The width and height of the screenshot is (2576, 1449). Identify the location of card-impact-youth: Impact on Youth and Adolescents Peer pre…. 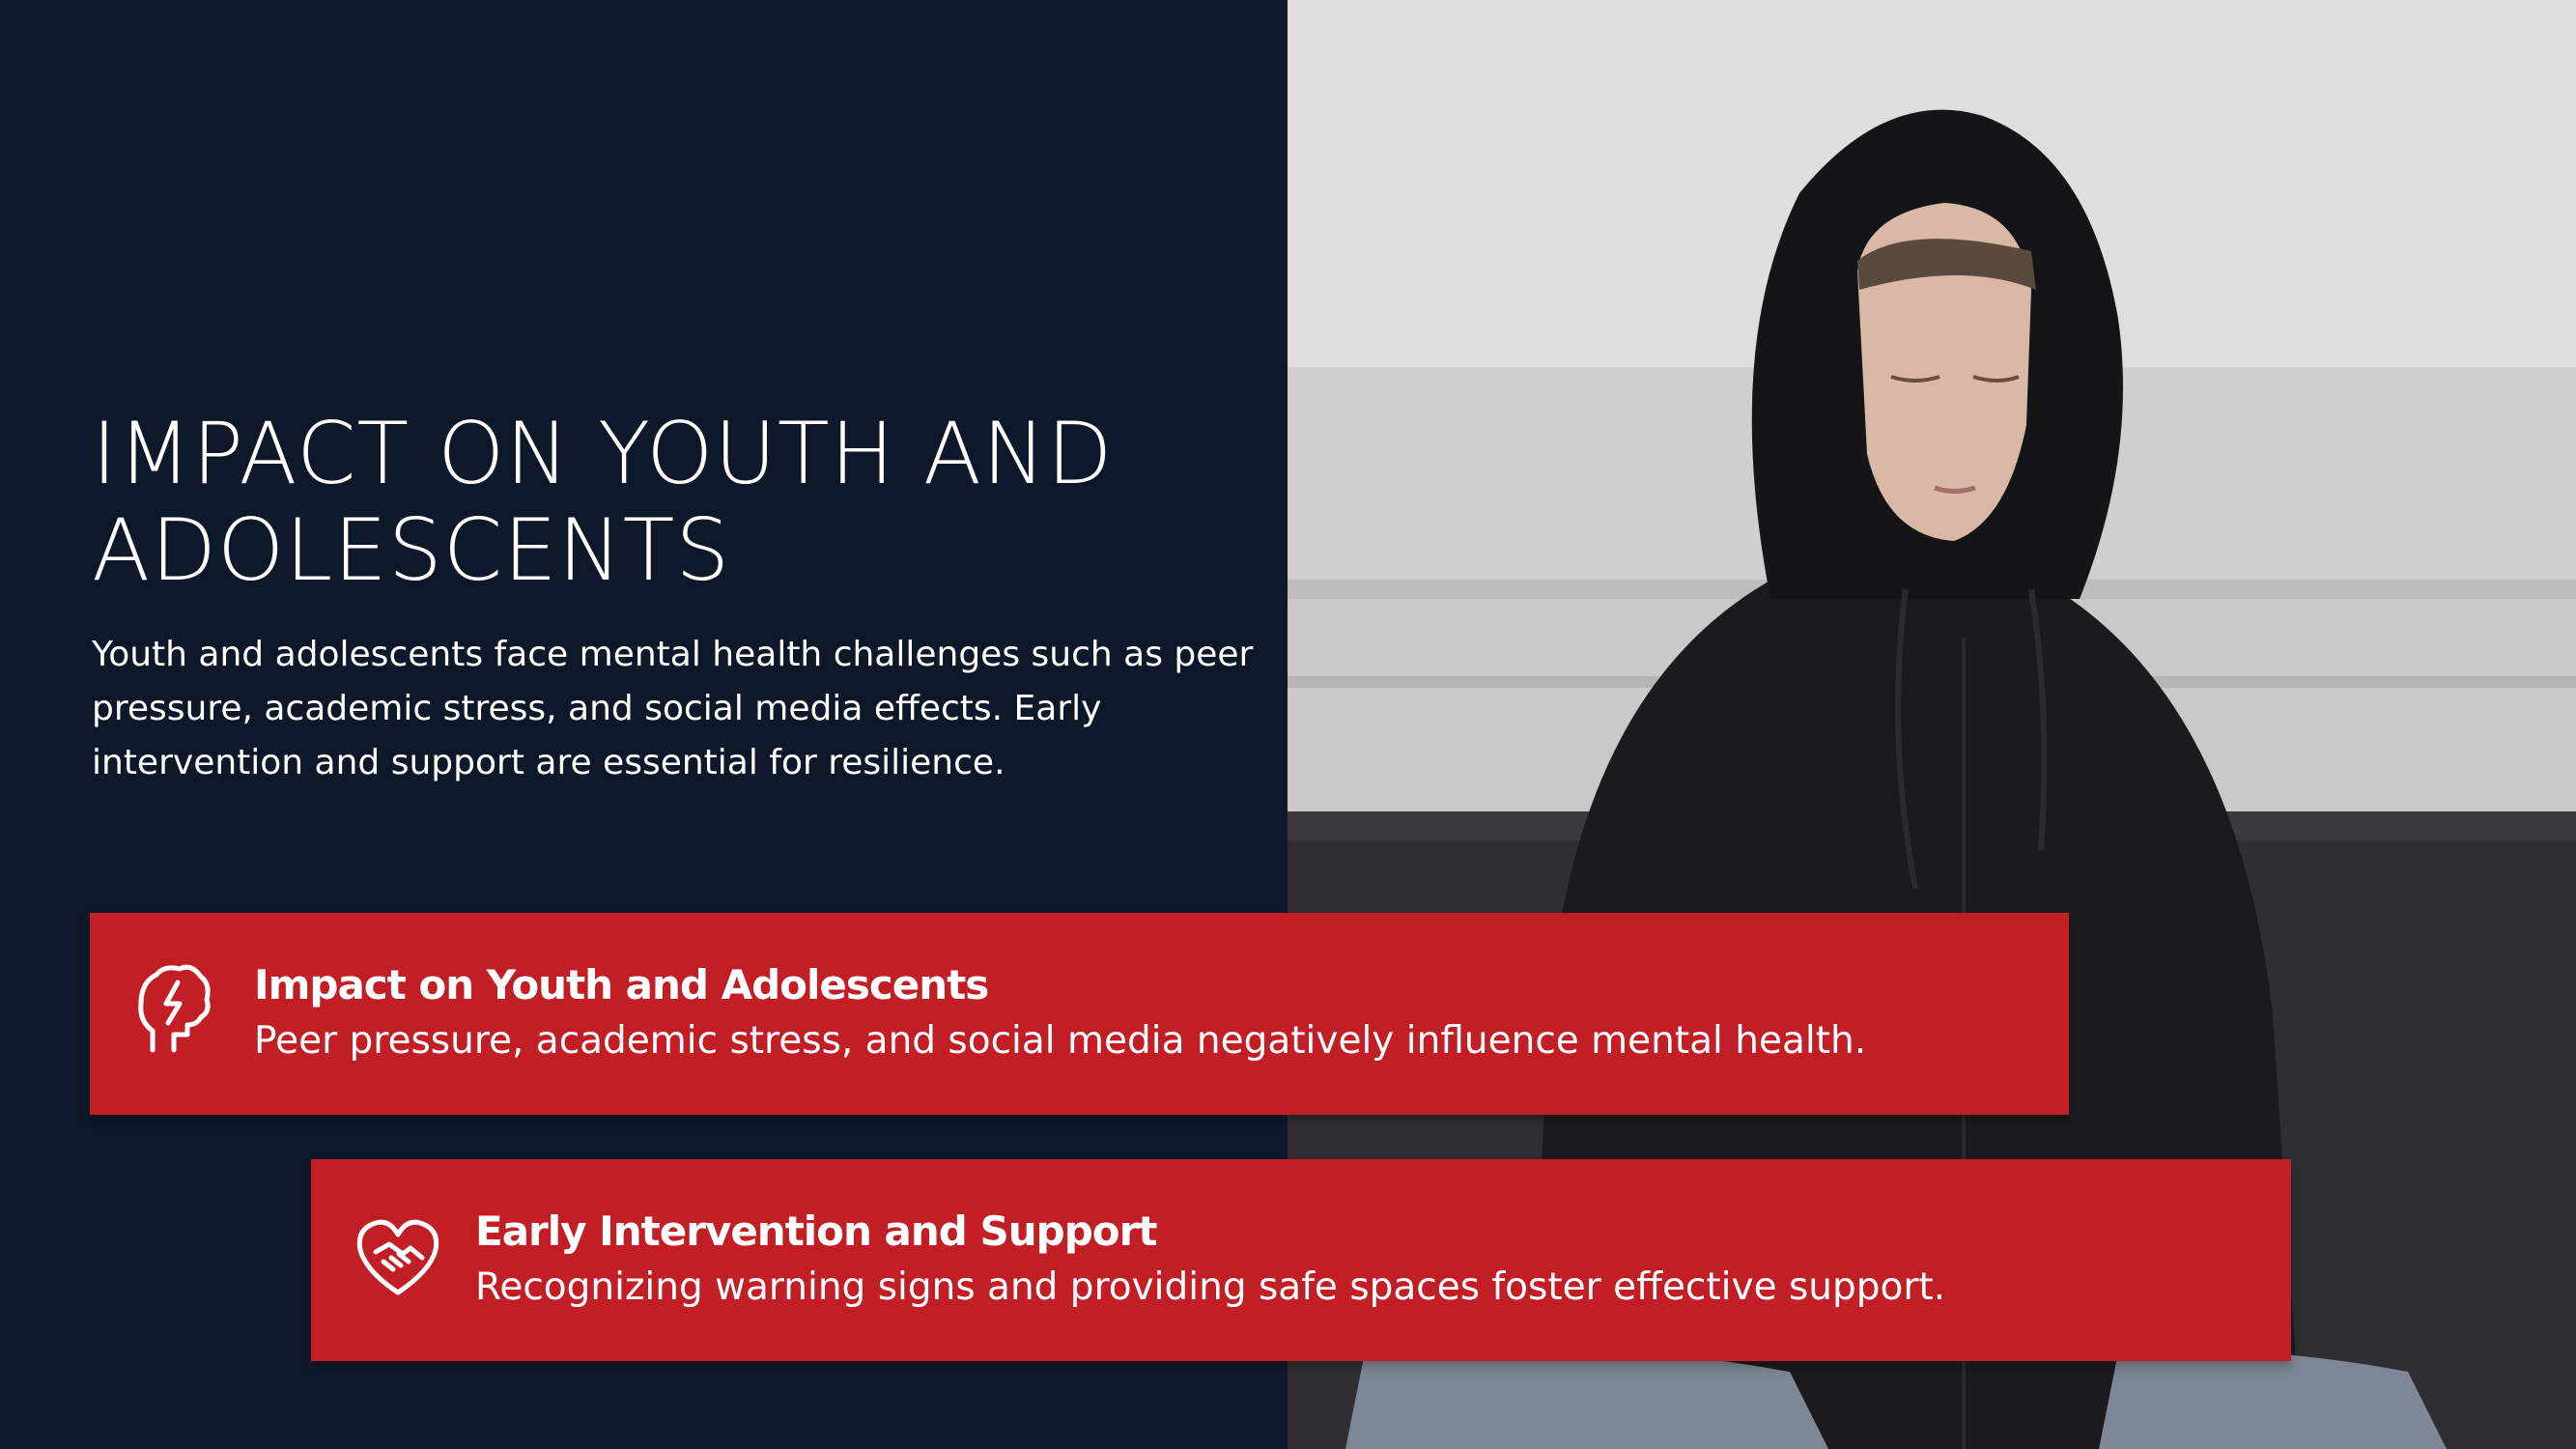
(1079, 1014).